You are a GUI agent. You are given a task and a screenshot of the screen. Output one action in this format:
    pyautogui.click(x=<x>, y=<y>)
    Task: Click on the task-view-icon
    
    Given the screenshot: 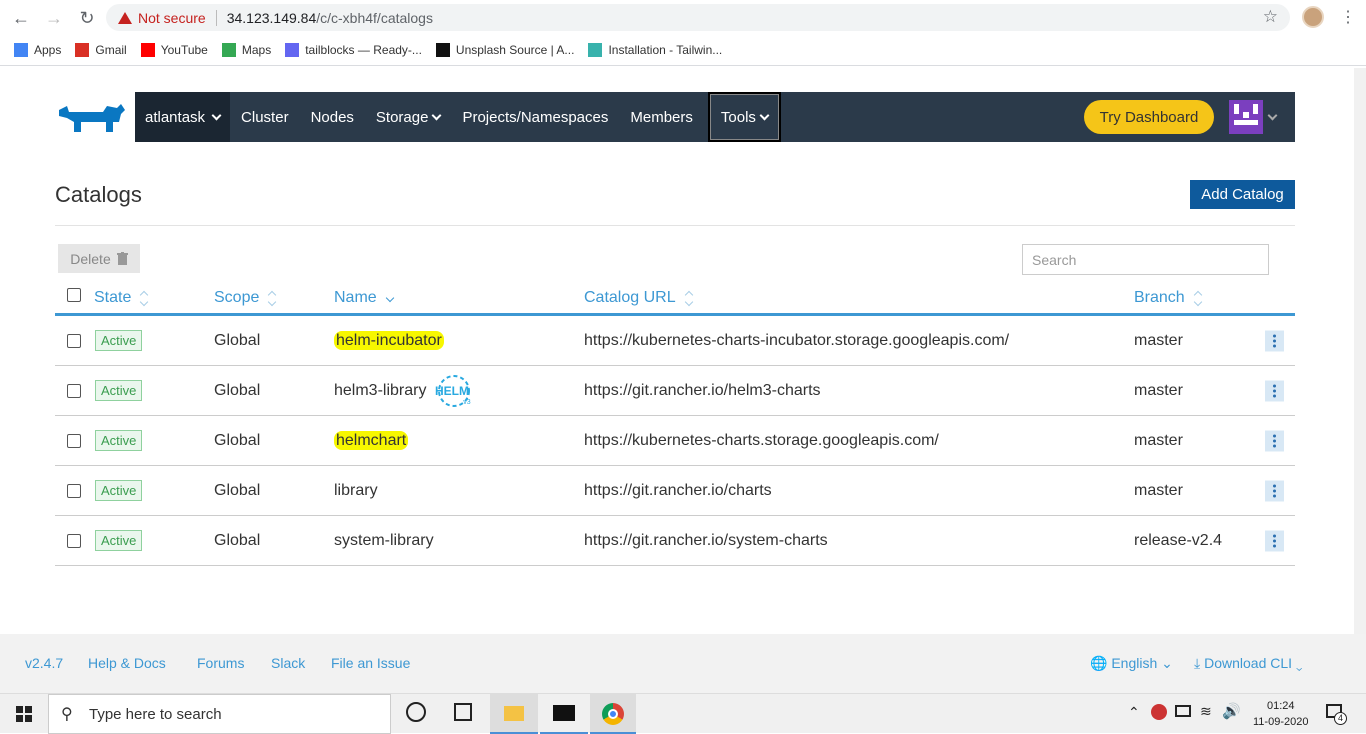 What is the action you would take?
    pyautogui.click(x=463, y=712)
    